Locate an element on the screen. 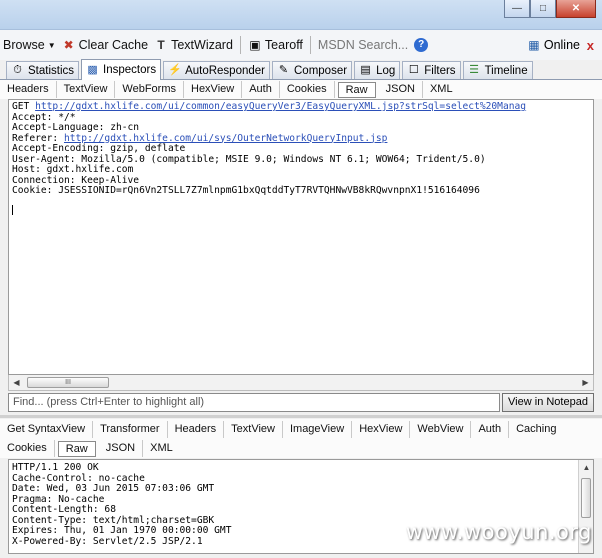 This screenshot has width=602, height=558. request-horizontal-scrollbar: ◀ III ▶ is located at coordinates (301, 383).